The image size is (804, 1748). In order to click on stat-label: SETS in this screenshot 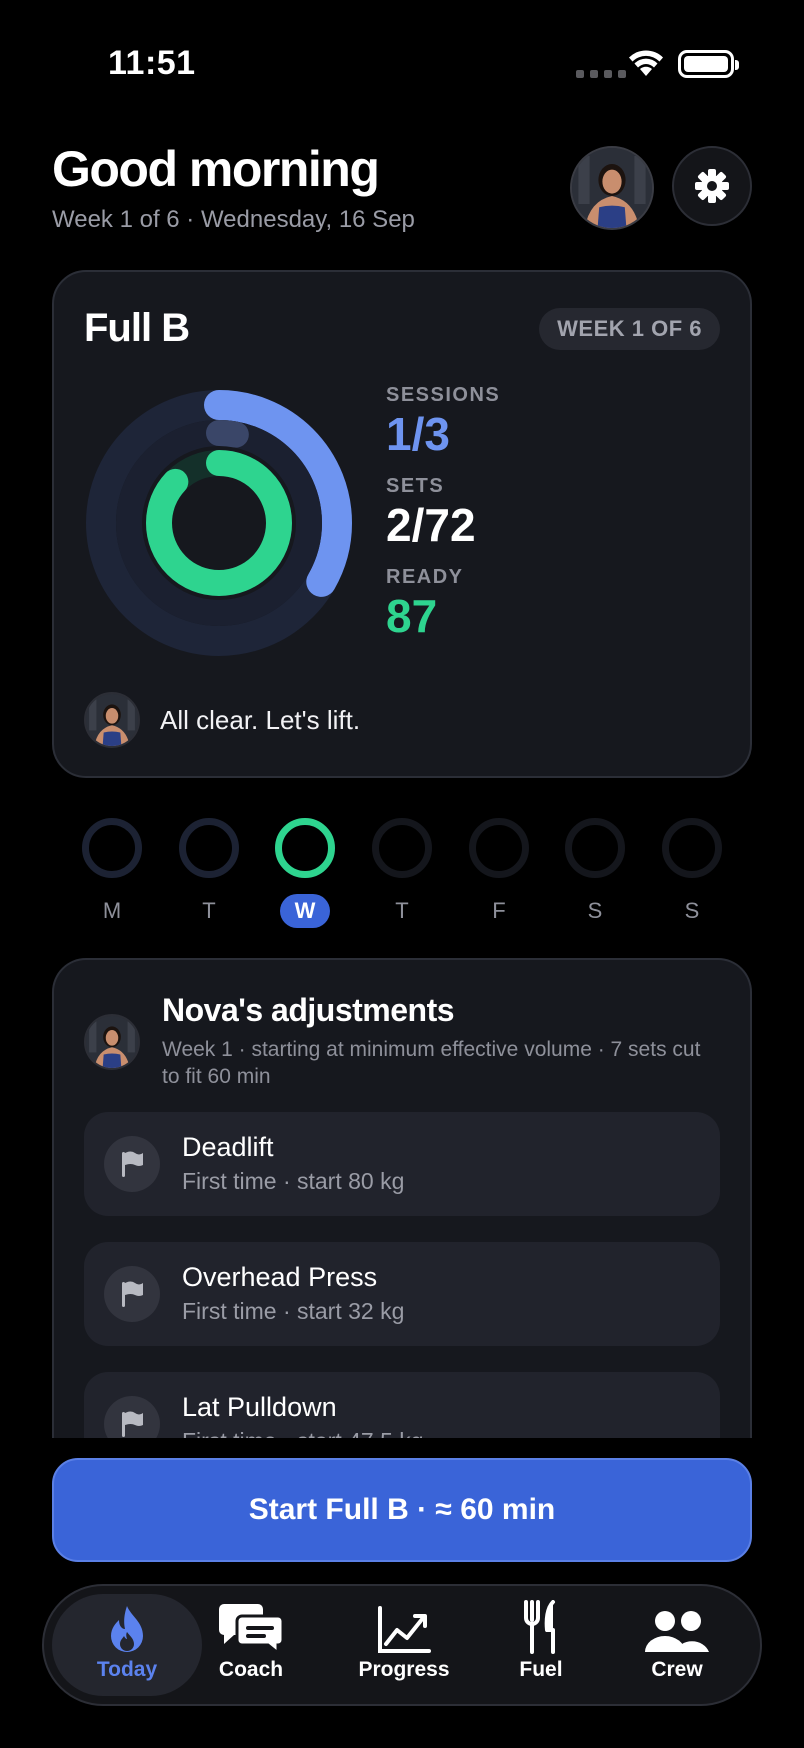, I will do `click(415, 486)`.